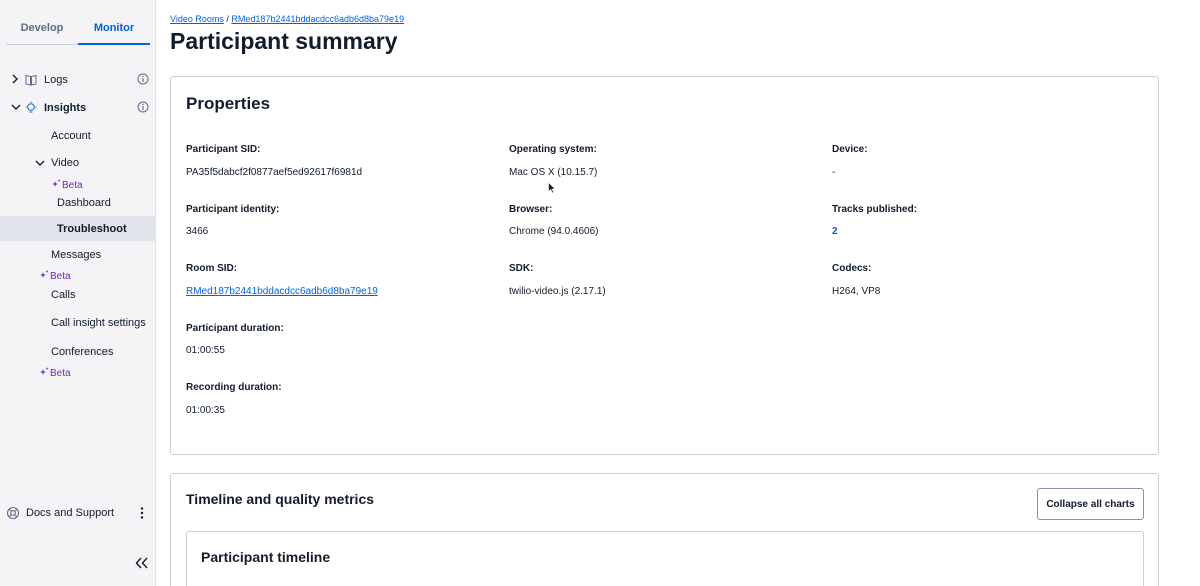  I want to click on participant-duration-label: Participant duration:, so click(235, 328).